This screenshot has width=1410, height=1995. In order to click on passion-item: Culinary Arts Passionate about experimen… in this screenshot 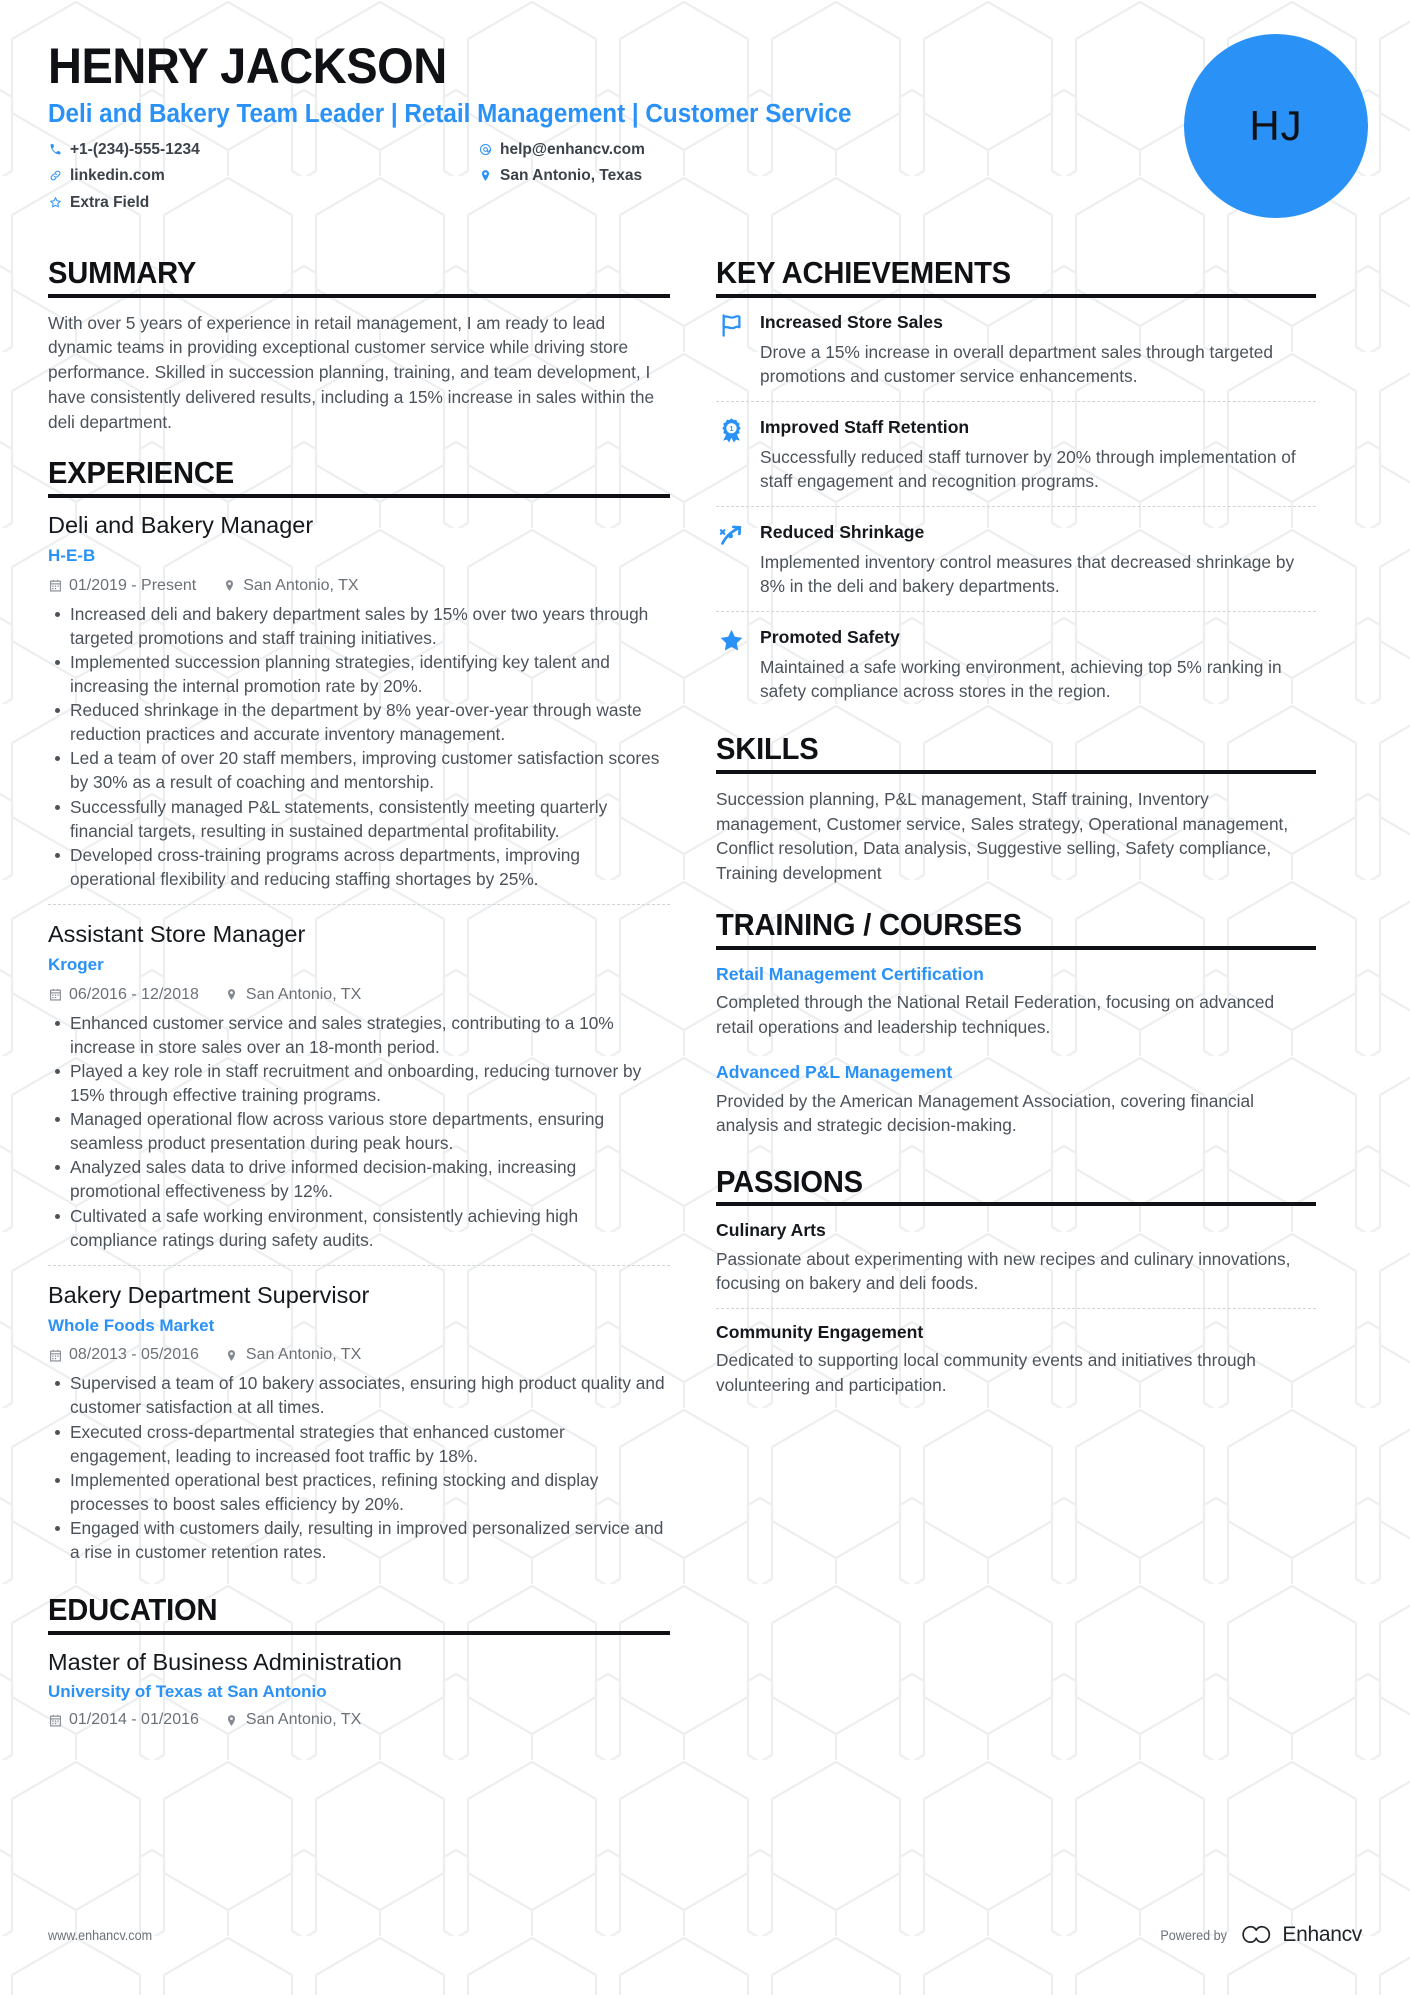, I will do `click(1016, 1263)`.